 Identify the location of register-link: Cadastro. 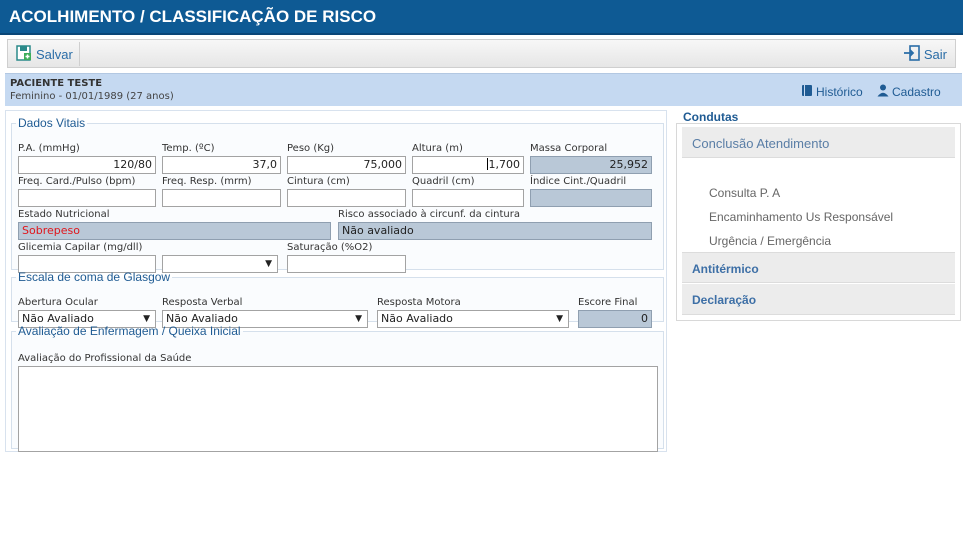
(909, 92).